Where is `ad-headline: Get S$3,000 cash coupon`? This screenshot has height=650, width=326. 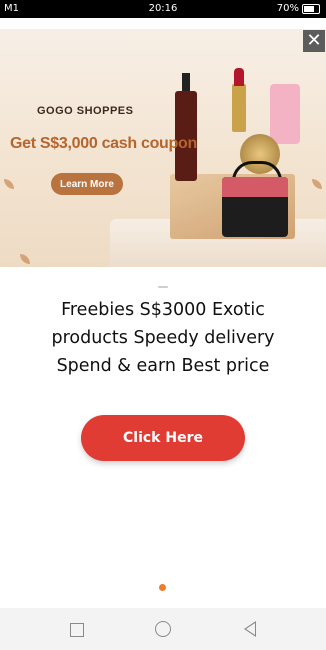
ad-headline: Get S$3,000 cash coupon is located at coordinates (103, 143).